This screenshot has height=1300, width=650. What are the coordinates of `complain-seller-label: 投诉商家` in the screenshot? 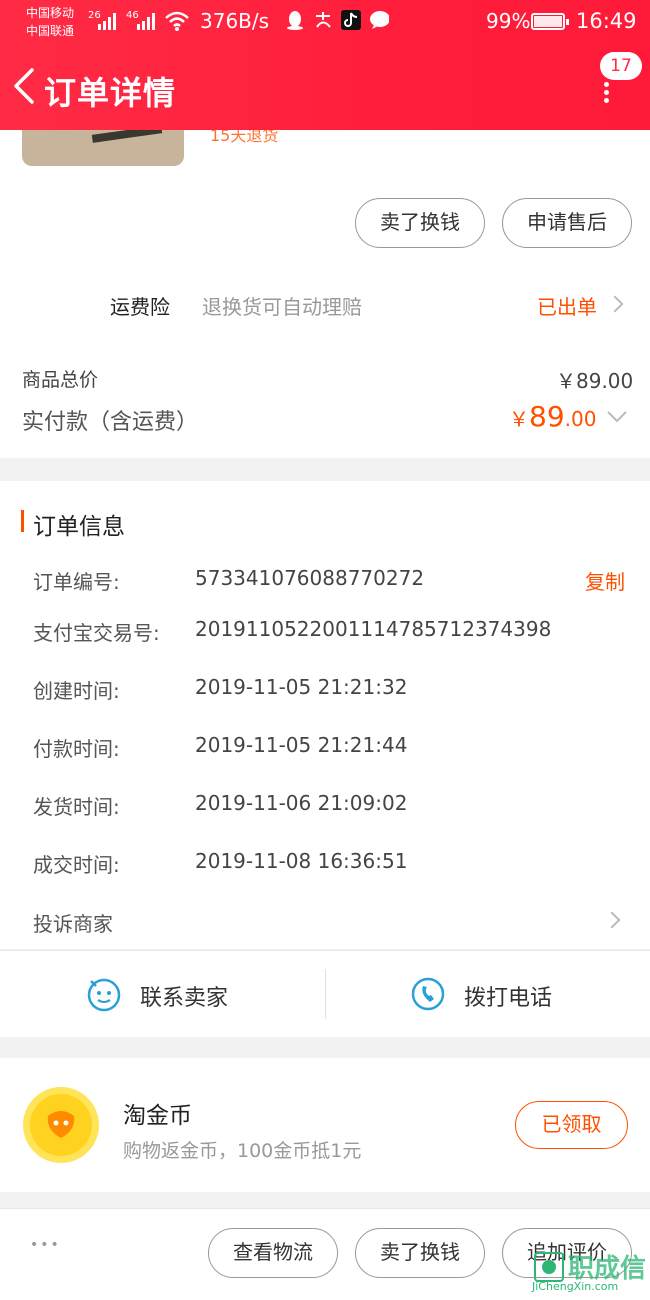 It's located at (73, 924).